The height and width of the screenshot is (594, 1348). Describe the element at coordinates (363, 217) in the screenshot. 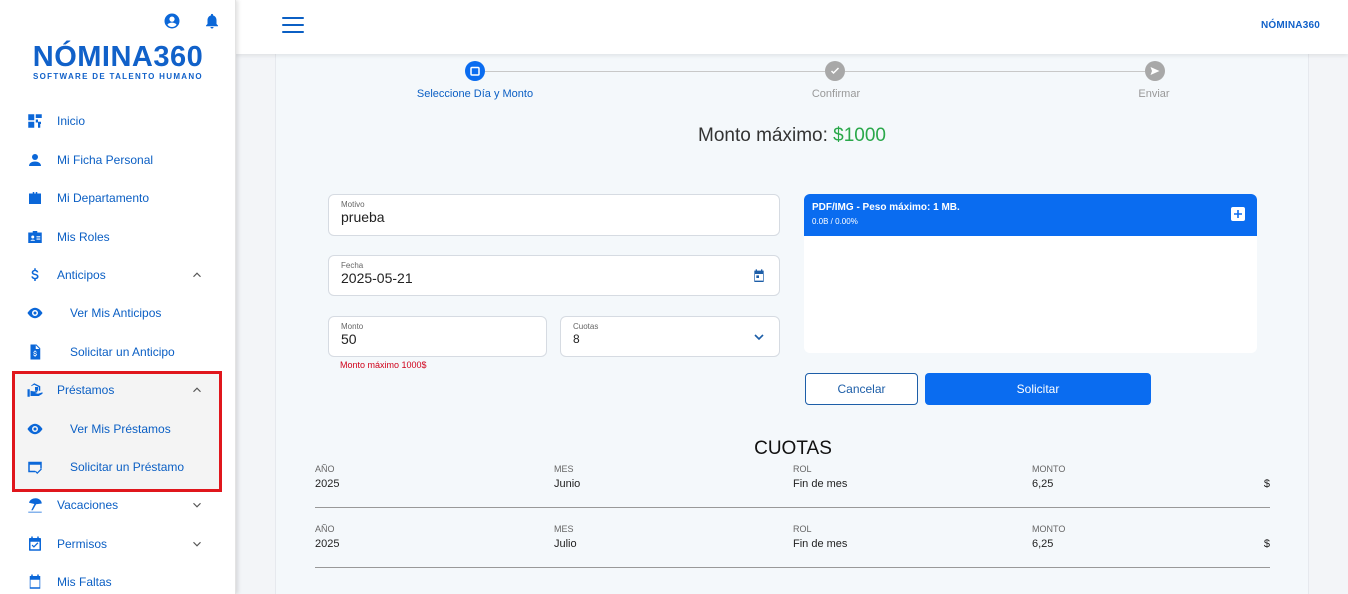

I see `motivo-input: prueba` at that location.